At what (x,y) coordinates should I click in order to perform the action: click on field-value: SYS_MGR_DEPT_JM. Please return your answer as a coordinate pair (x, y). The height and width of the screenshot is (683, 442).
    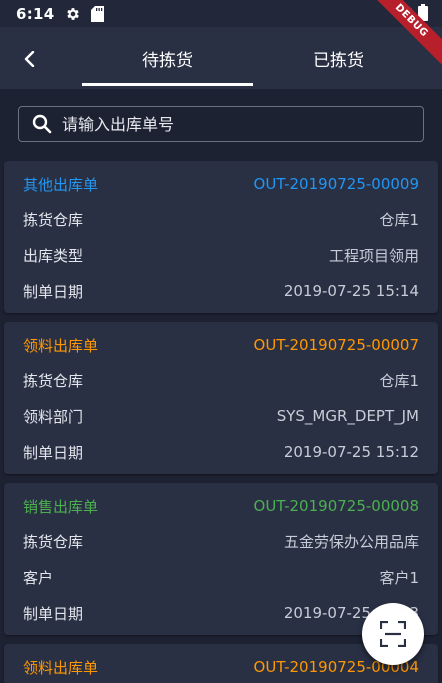
    Looking at the image, I should click on (347, 416).